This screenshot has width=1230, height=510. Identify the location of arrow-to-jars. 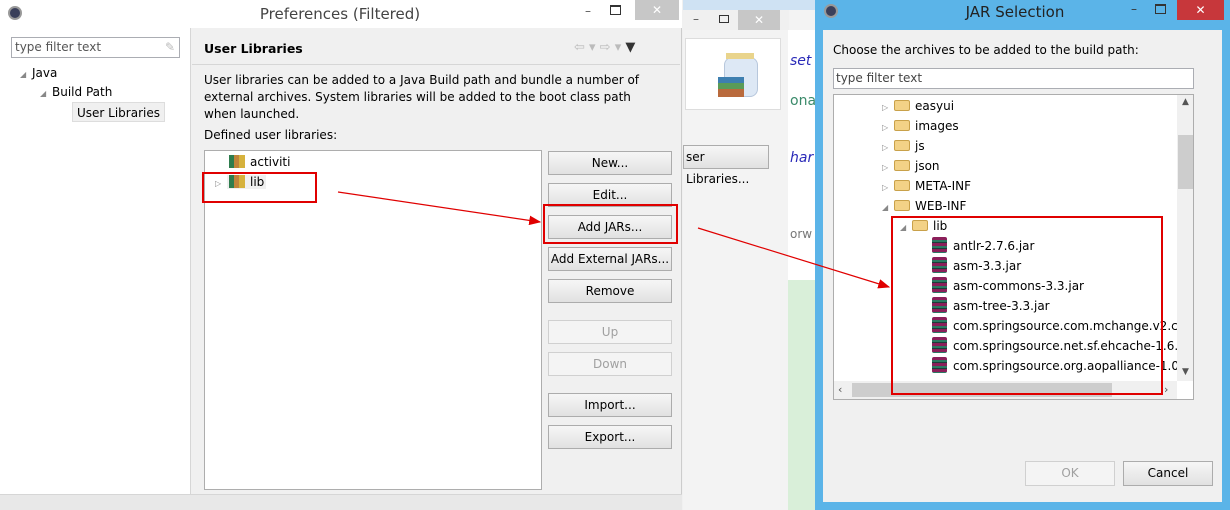
(794, 258).